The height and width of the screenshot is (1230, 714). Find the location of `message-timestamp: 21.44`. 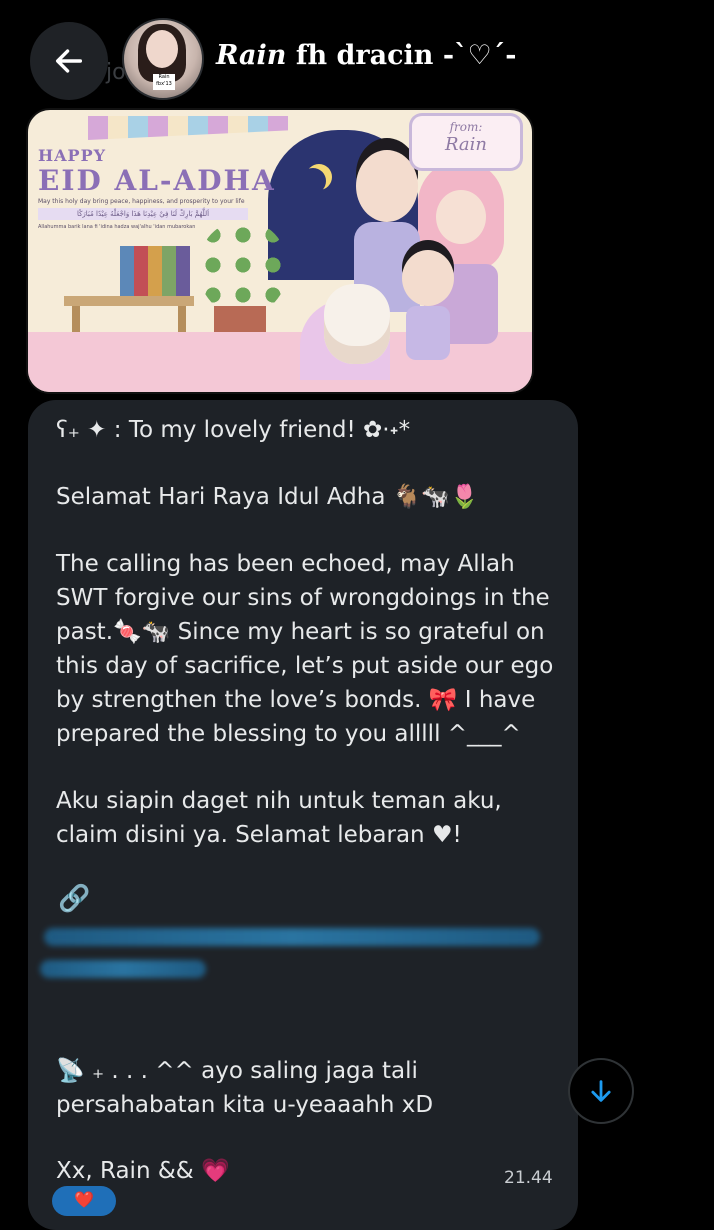

message-timestamp: 21.44 is located at coordinates (528, 1178).